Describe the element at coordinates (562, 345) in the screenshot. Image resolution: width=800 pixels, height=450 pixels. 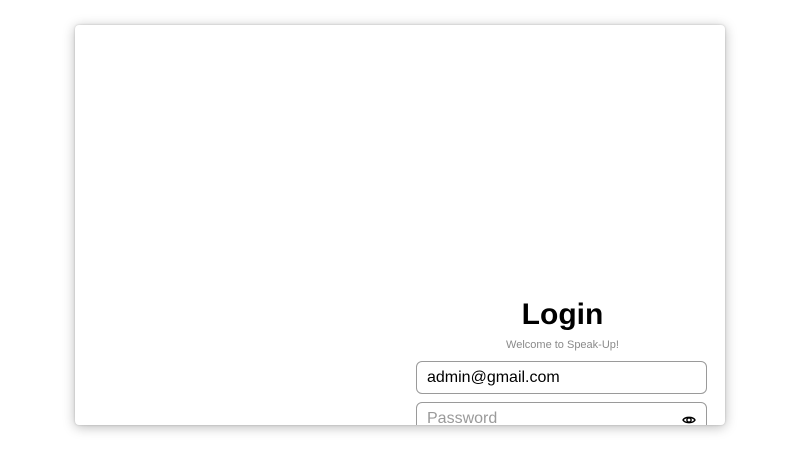
I see `welcome-subtitle: Welcome to Speak-Up!` at that location.